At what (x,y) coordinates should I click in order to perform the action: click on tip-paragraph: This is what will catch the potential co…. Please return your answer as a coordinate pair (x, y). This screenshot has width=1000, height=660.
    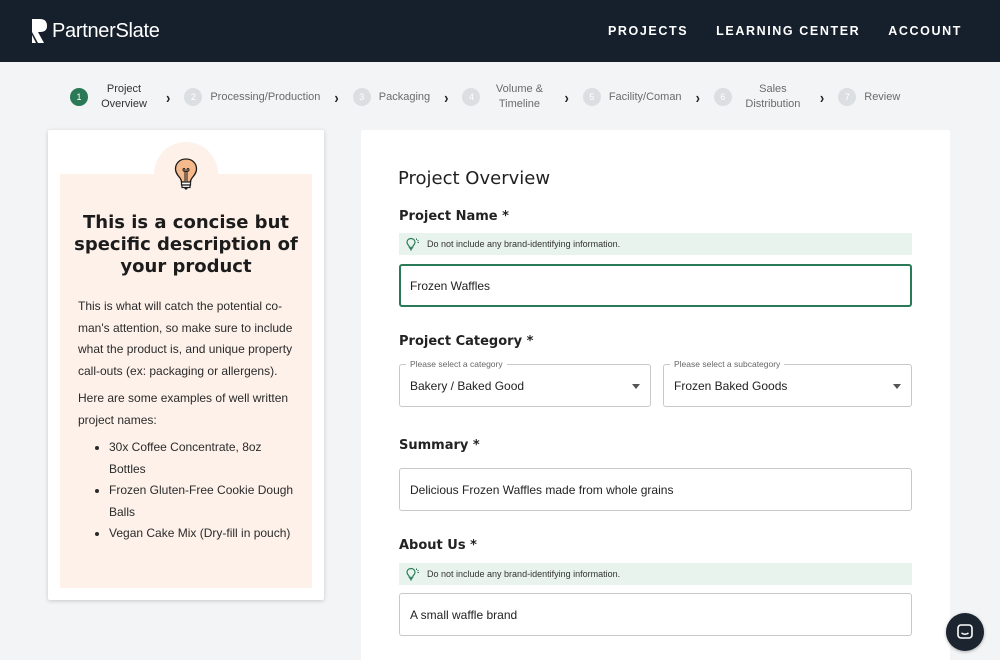
    Looking at the image, I should click on (185, 338).